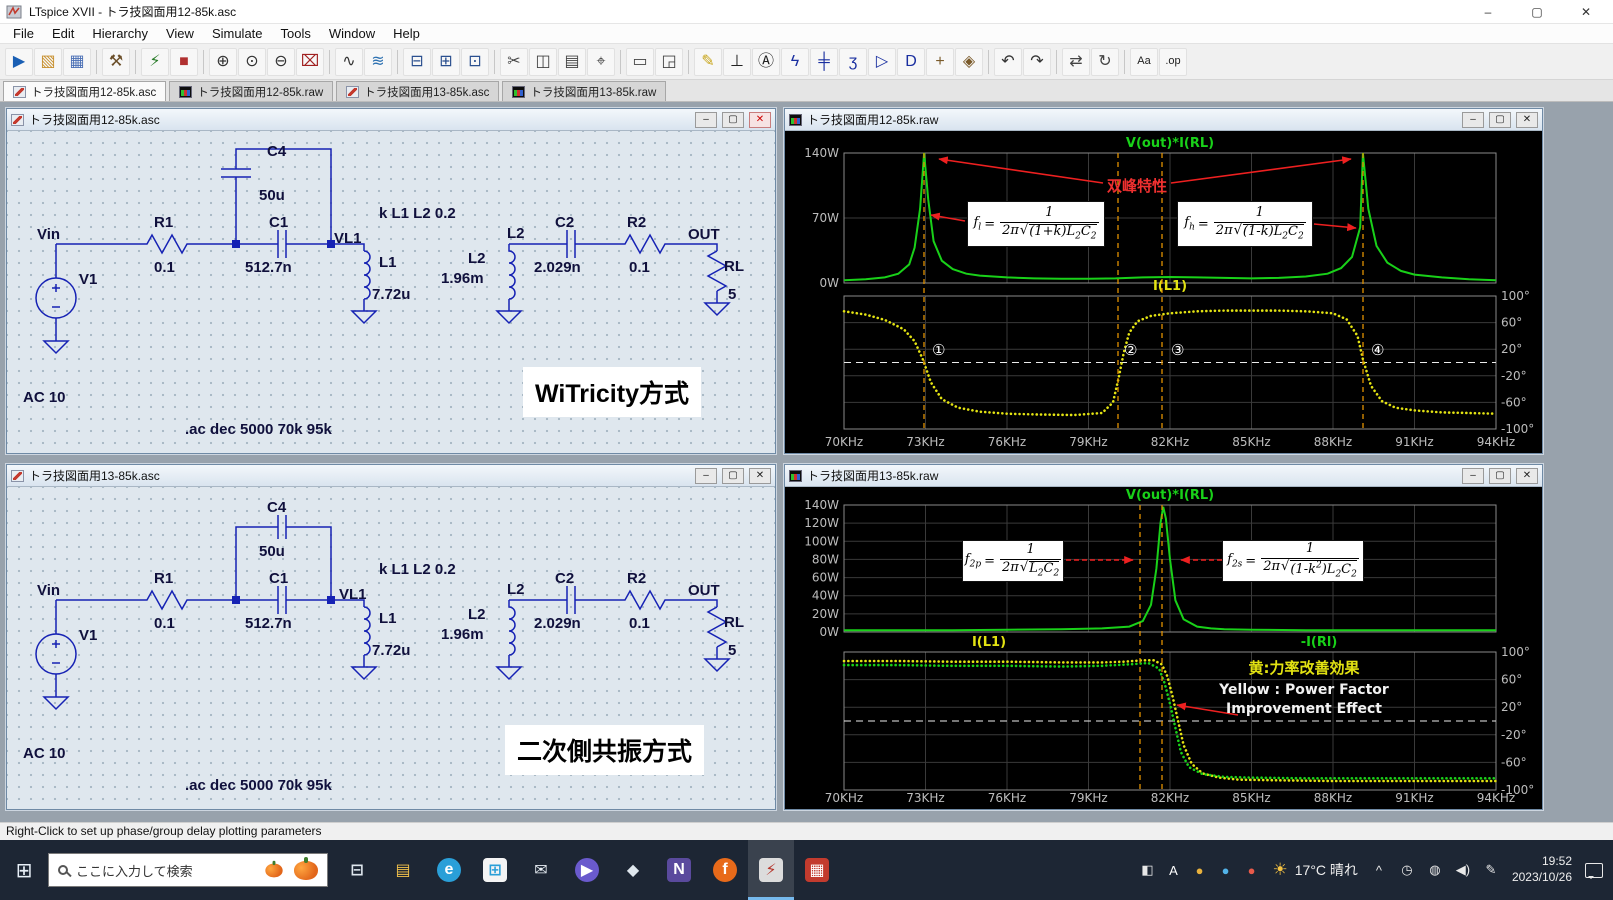 The width and height of the screenshot is (1613, 900). What do you see at coordinates (406, 33) in the screenshot?
I see `menu-help: Help` at bounding box center [406, 33].